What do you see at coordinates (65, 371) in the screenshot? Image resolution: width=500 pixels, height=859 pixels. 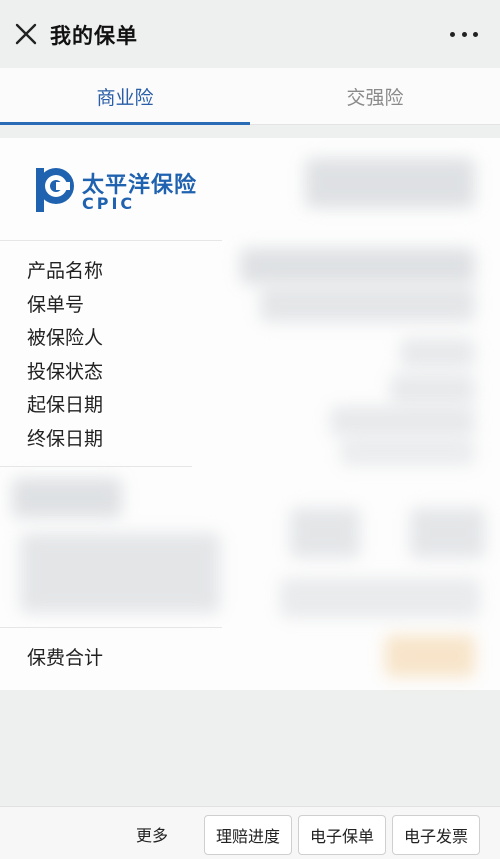 I see `field-label-status: 投保状态` at bounding box center [65, 371].